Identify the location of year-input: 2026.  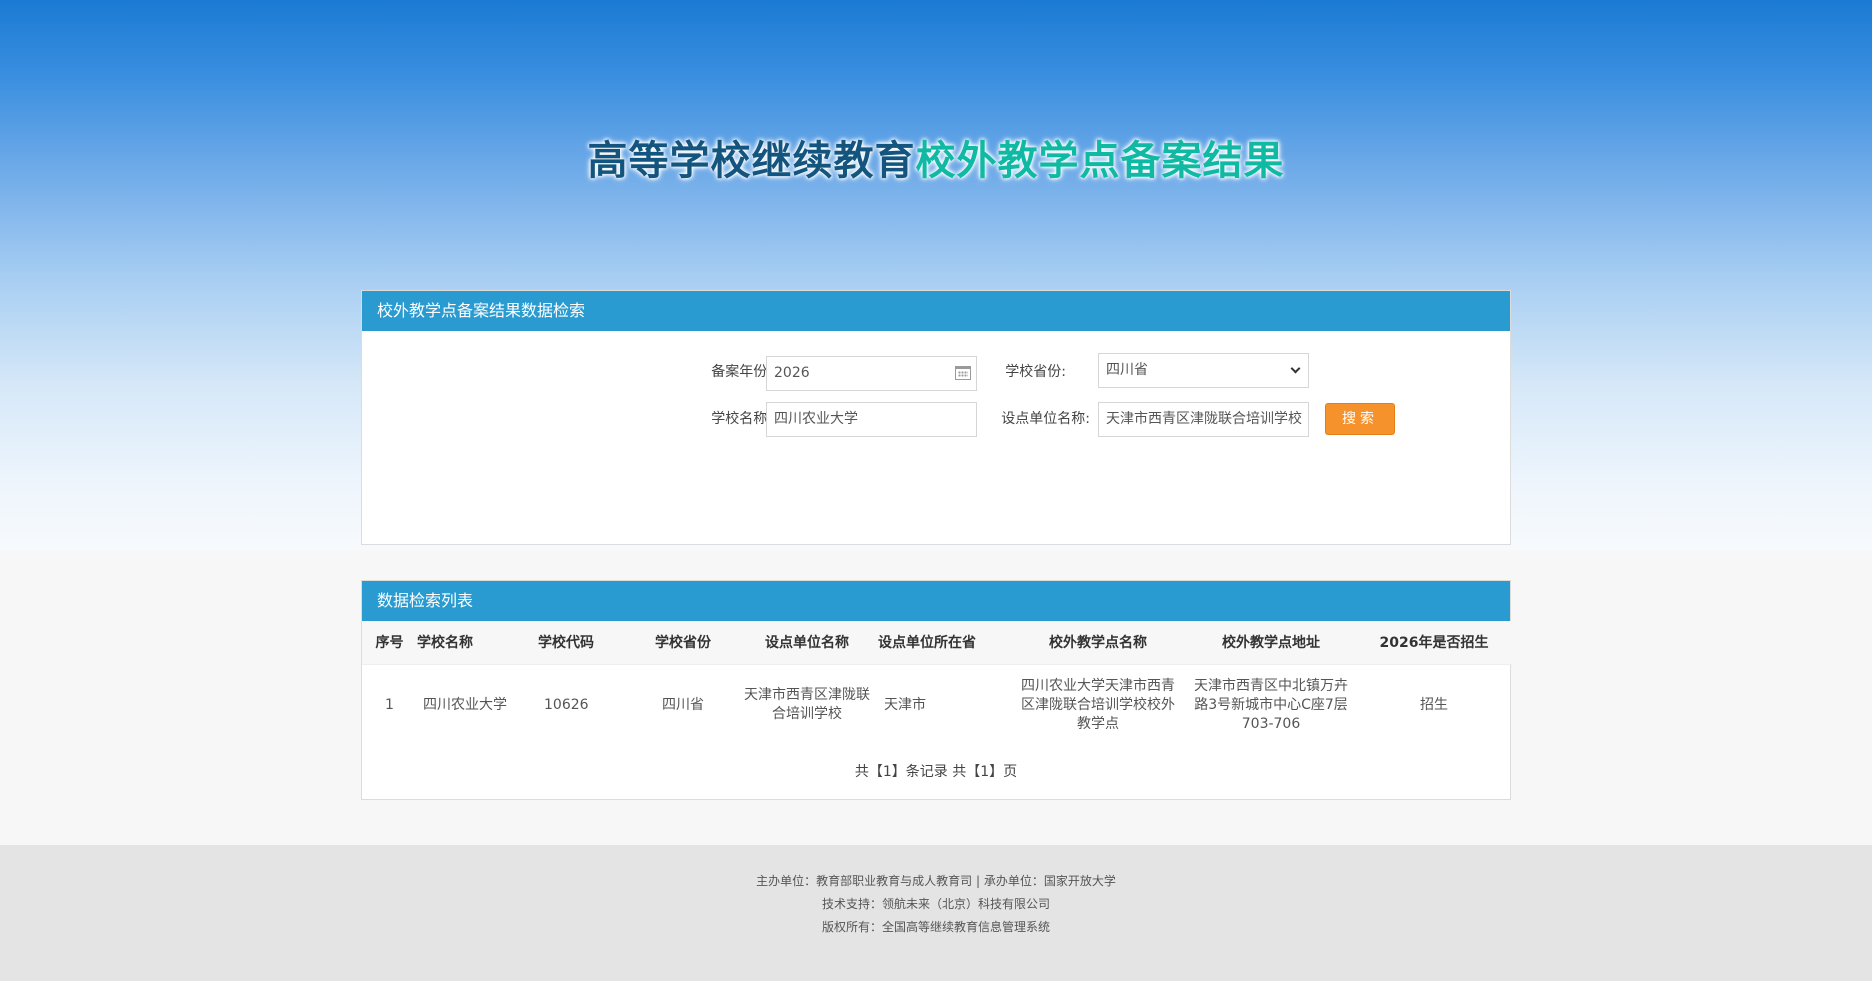
(871, 373).